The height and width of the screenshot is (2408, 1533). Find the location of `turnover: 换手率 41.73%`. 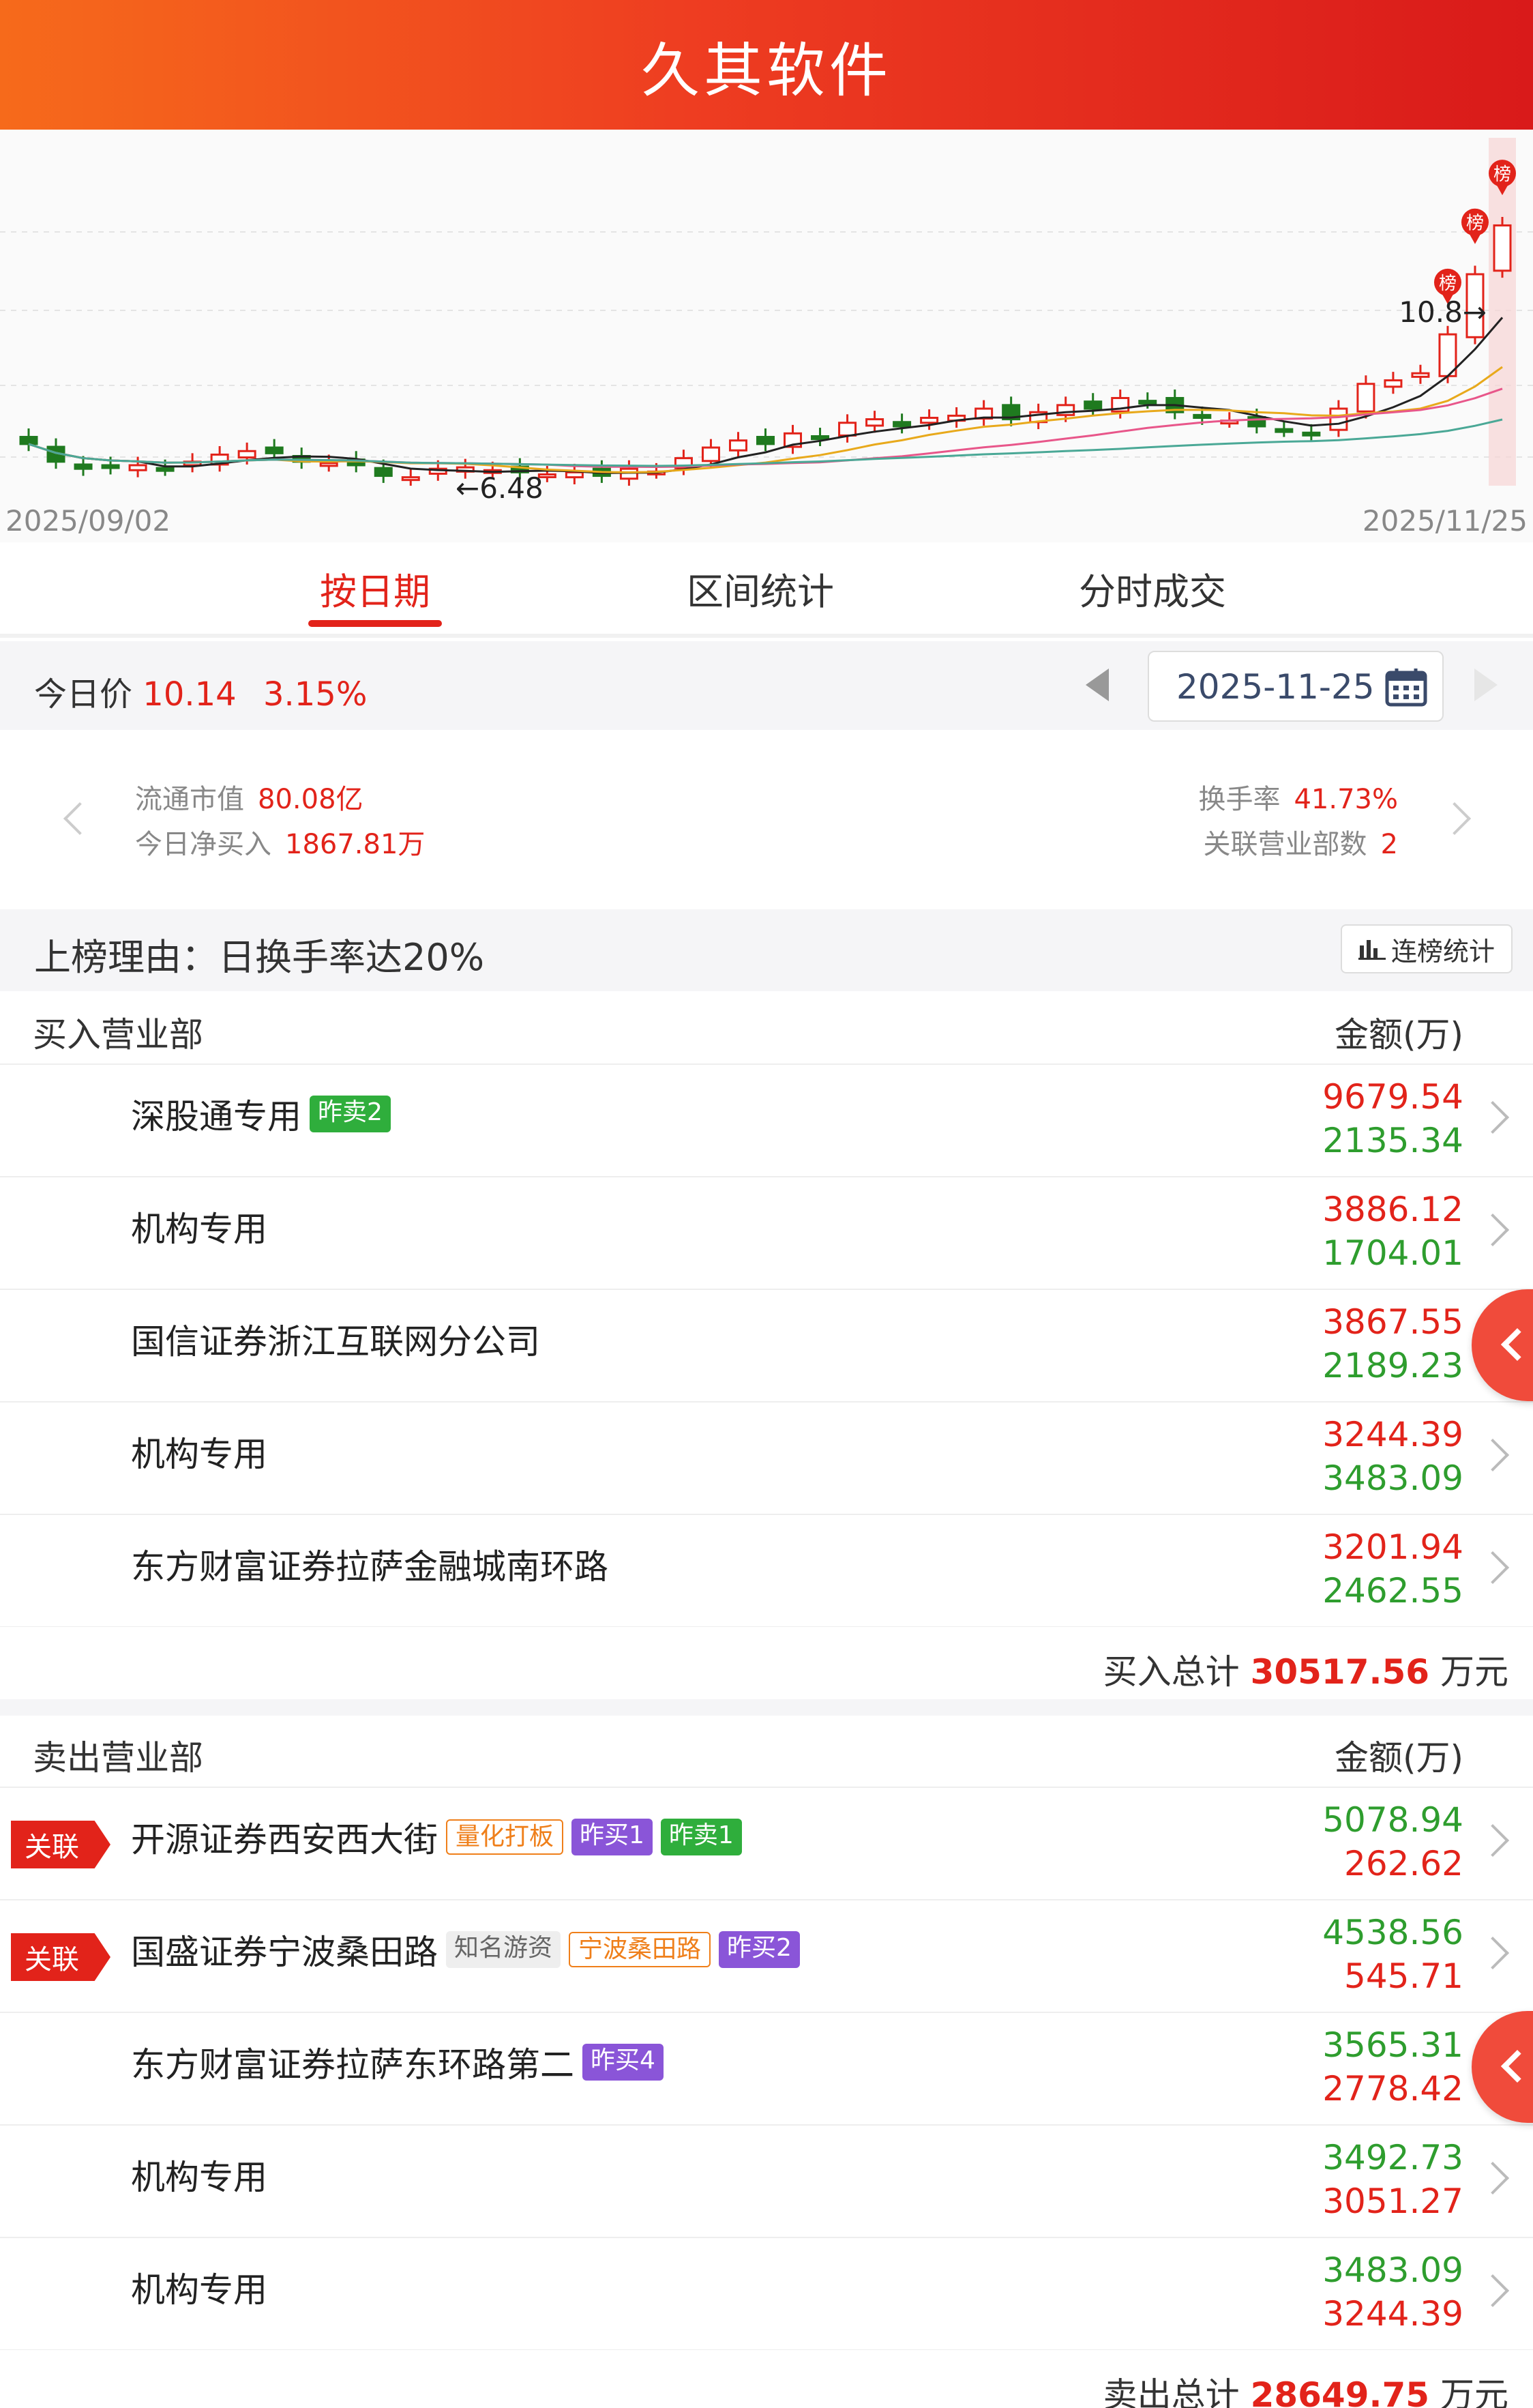

turnover: 换手率 41.73% is located at coordinates (1298, 797).